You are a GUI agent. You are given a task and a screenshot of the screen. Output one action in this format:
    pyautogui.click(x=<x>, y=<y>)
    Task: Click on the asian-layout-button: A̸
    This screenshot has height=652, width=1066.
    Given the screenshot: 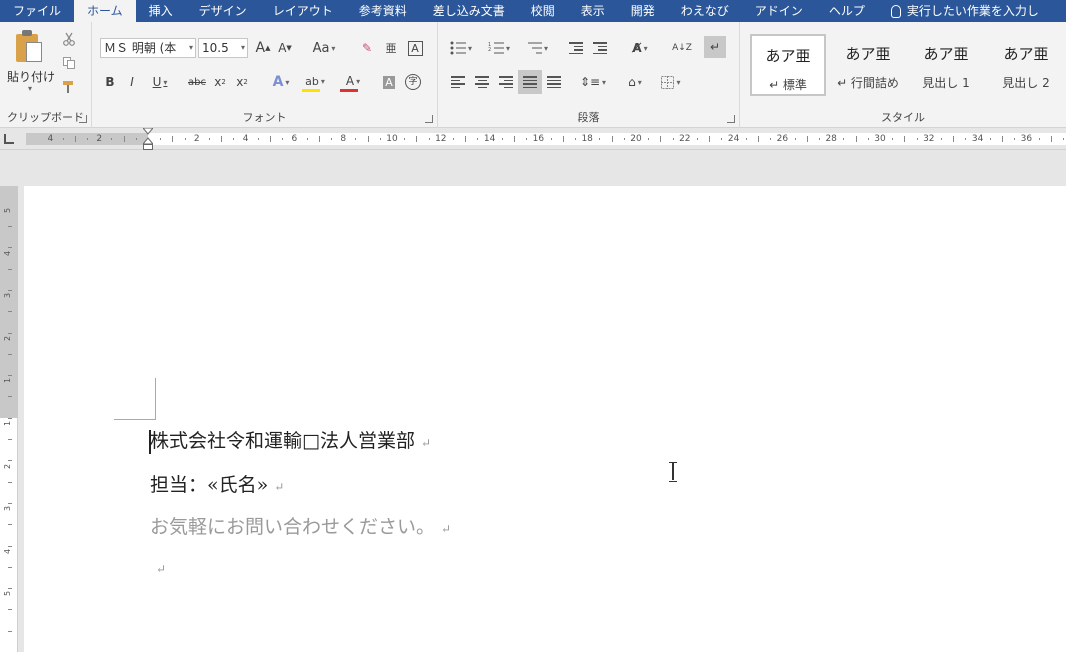 What is the action you would take?
    pyautogui.click(x=640, y=48)
    